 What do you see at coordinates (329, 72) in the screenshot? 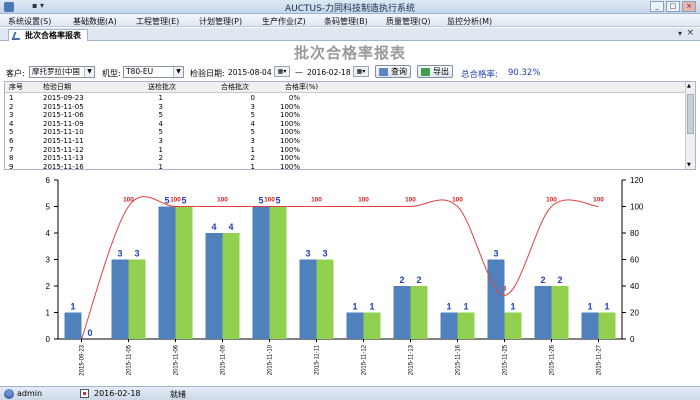
I see `date-to-value: 2016-02-18` at bounding box center [329, 72].